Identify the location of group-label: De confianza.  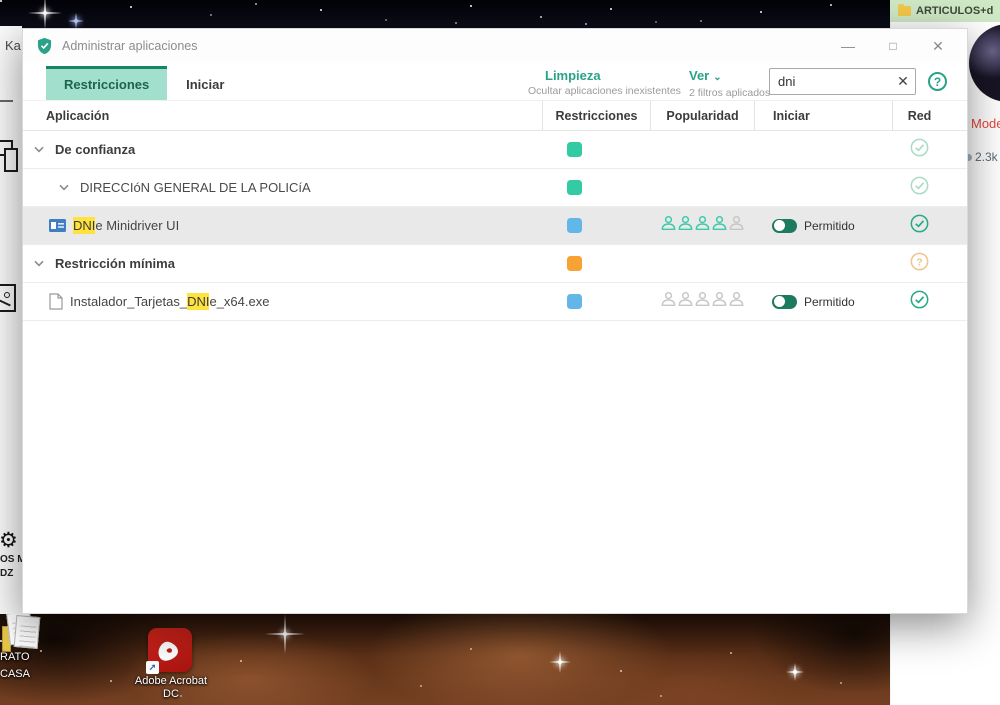
(95, 149).